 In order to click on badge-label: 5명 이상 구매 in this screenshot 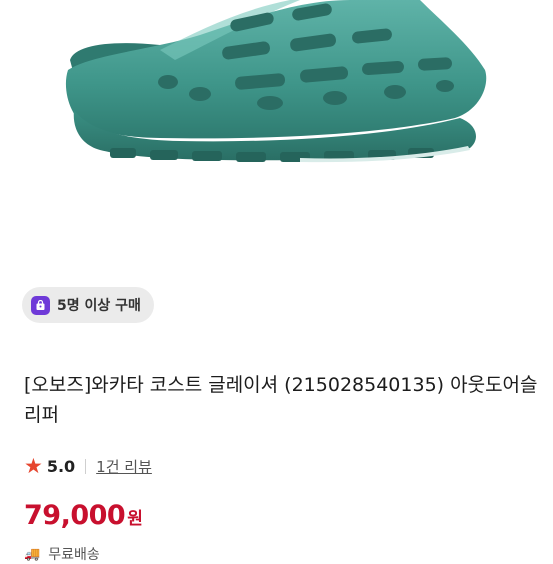, I will do `click(99, 306)`.